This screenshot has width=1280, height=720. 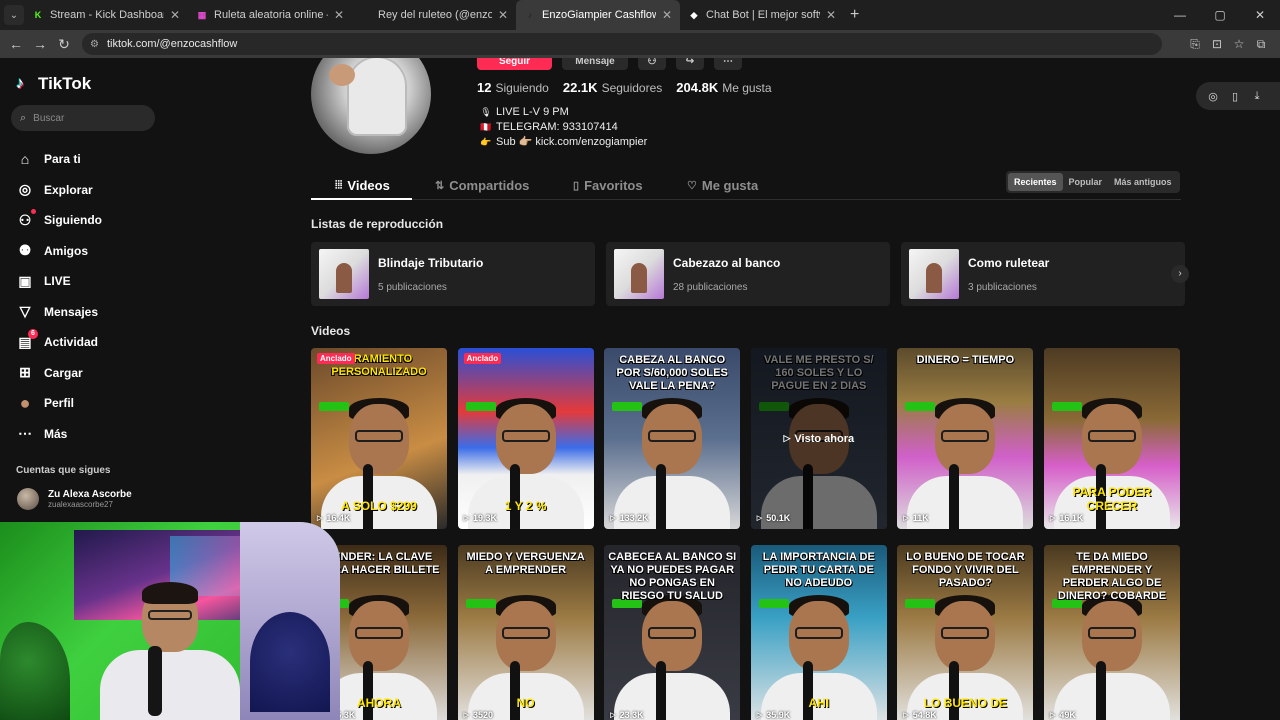 What do you see at coordinates (514, 64) in the screenshot?
I see `follow-button: Seguir` at bounding box center [514, 64].